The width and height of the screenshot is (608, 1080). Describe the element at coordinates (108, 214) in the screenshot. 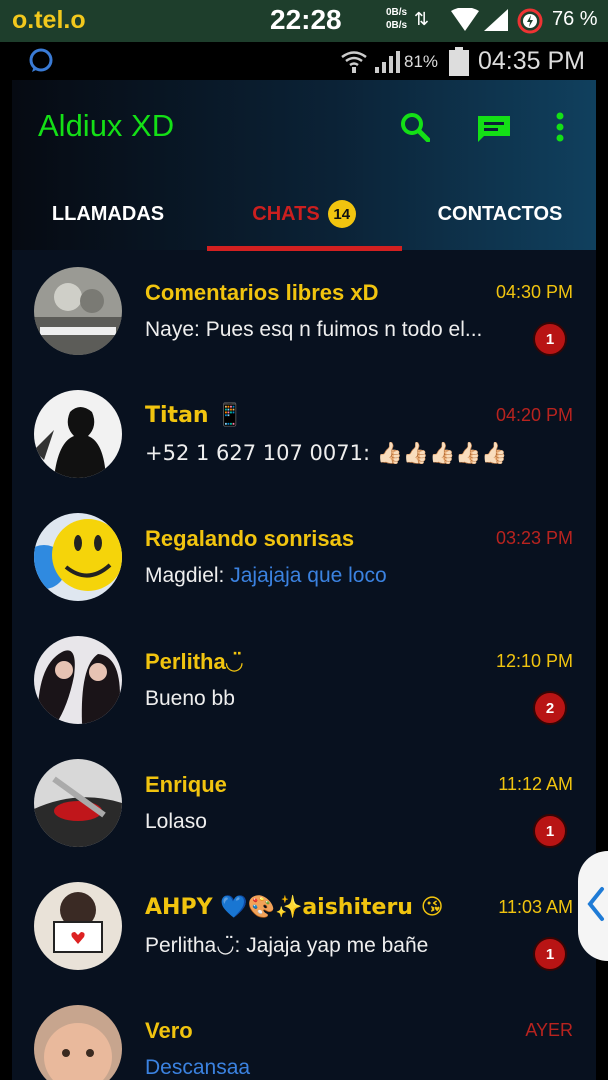

I see `tab-llamadas: LLAMADAS` at that location.